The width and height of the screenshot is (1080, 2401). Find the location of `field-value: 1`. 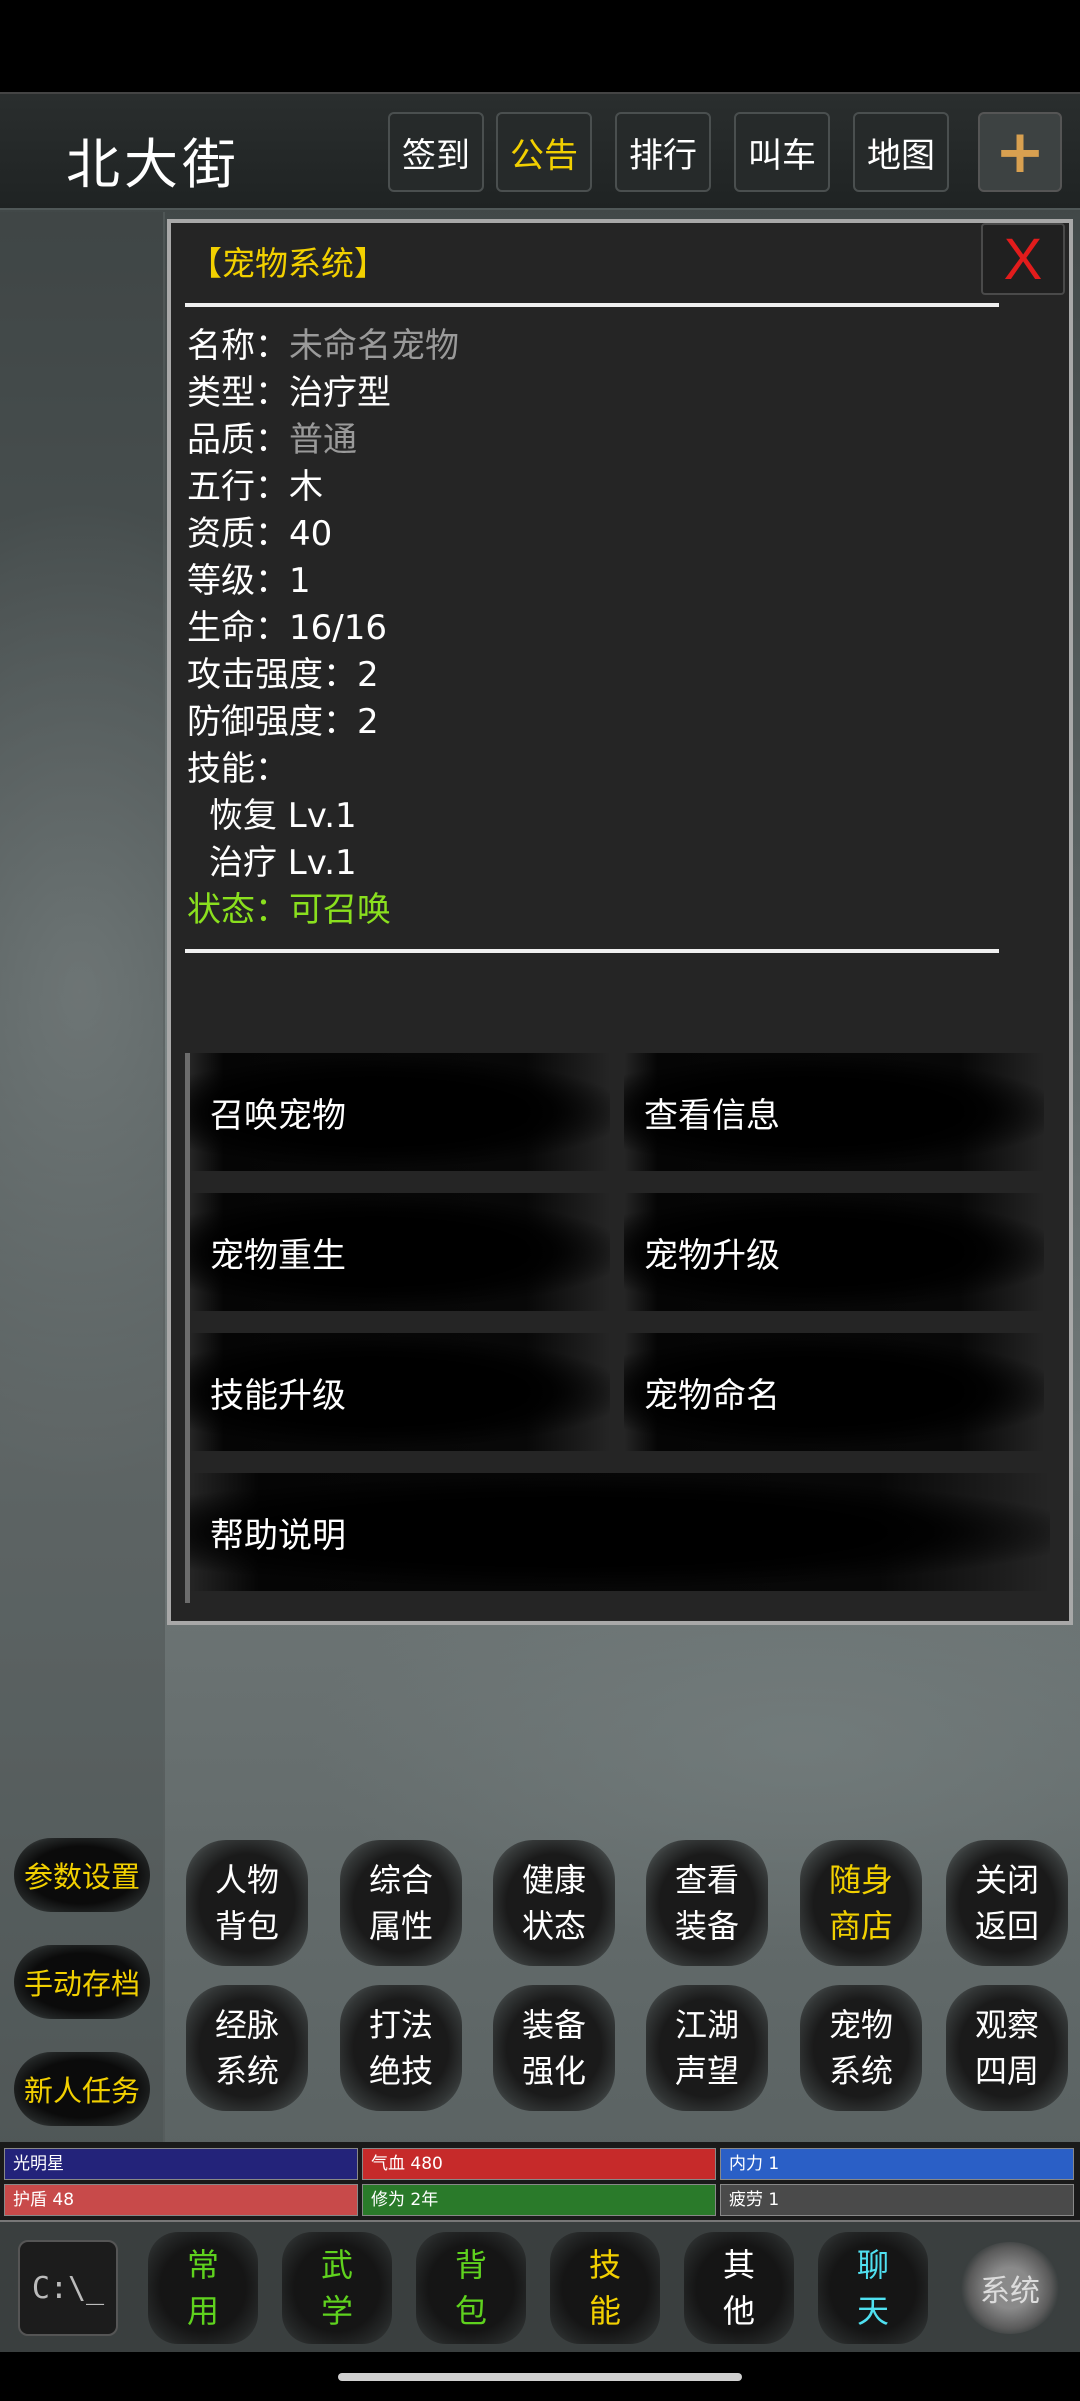

field-value: 1 is located at coordinates (300, 581).